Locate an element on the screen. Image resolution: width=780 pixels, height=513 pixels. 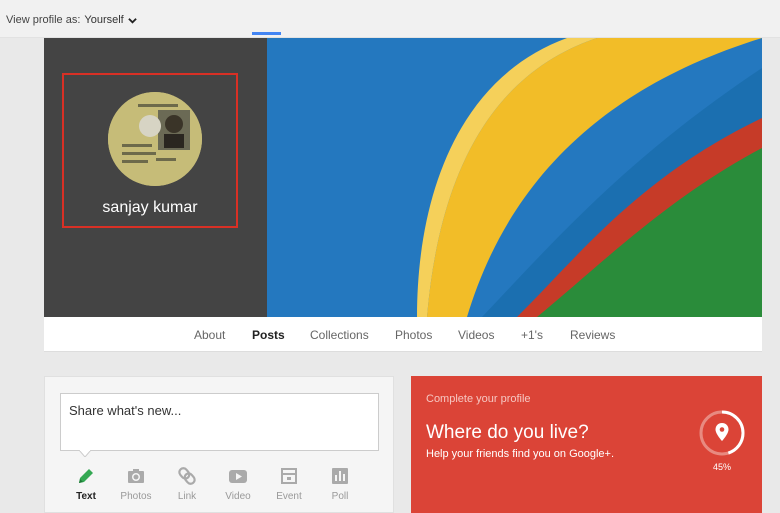
complete-profile-question: Where do you live? is located at coordinates (507, 433).